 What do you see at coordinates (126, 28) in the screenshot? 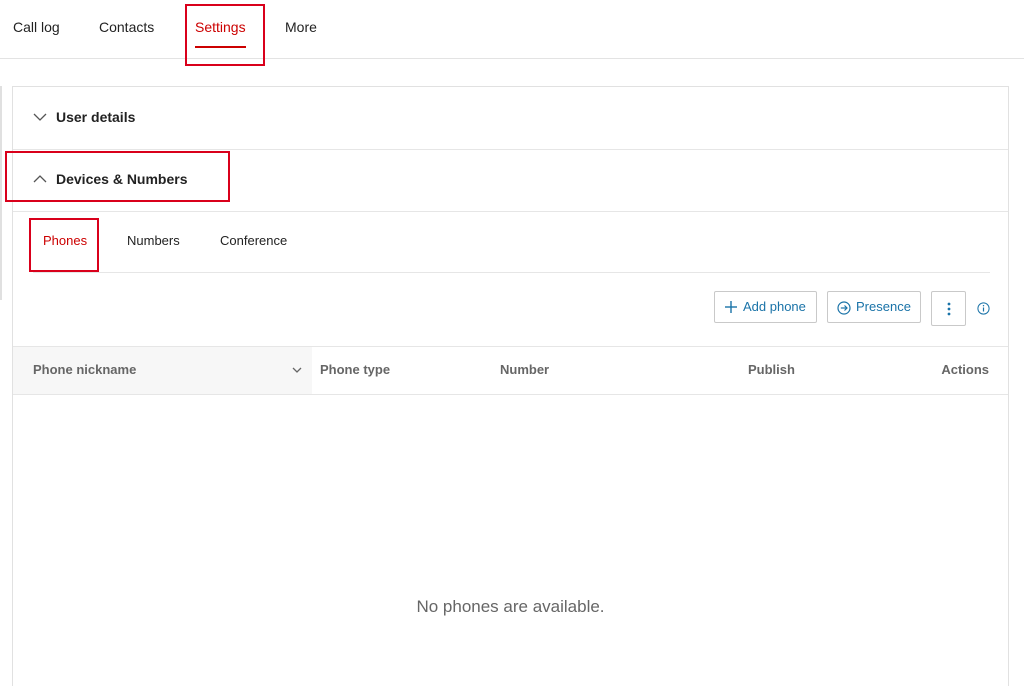
I see `tab-contacts: Contacts` at bounding box center [126, 28].